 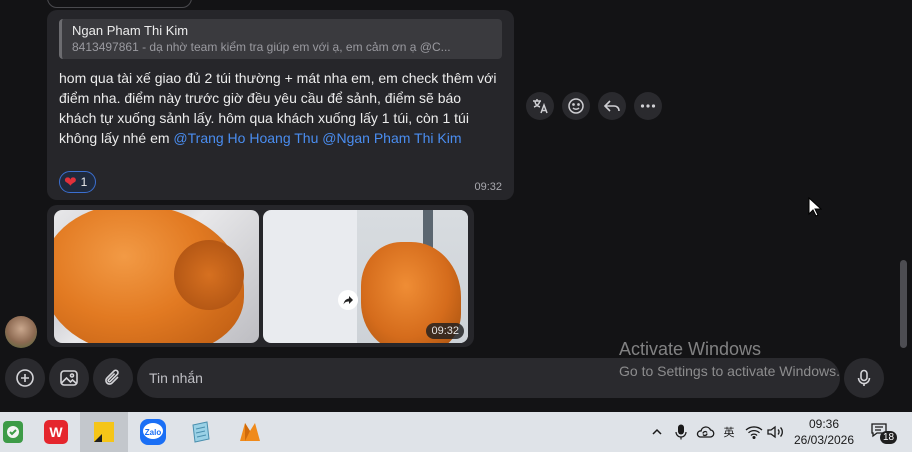 I want to click on clock-date: 26/03/2026, so click(x=824, y=440).